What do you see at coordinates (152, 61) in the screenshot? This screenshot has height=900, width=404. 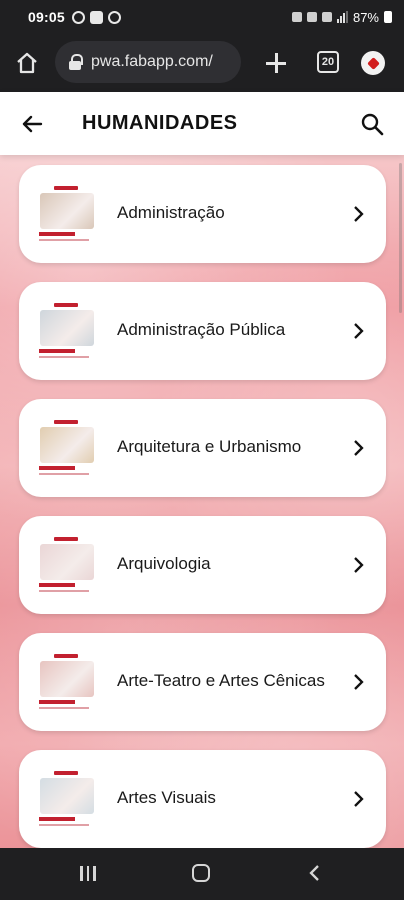 I see `url-text: pwa.fabapp.com/` at bounding box center [152, 61].